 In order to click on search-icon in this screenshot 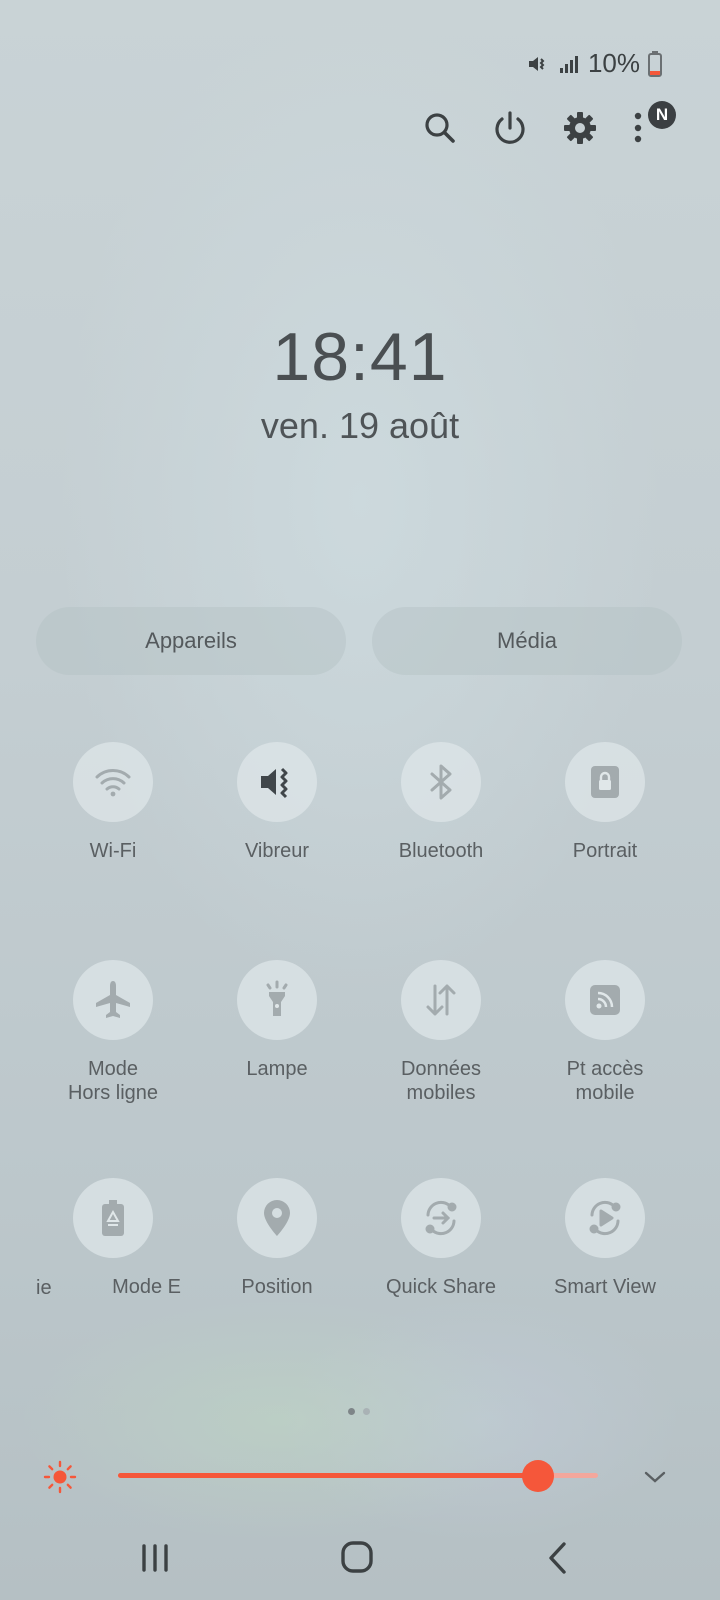, I will do `click(440, 128)`.